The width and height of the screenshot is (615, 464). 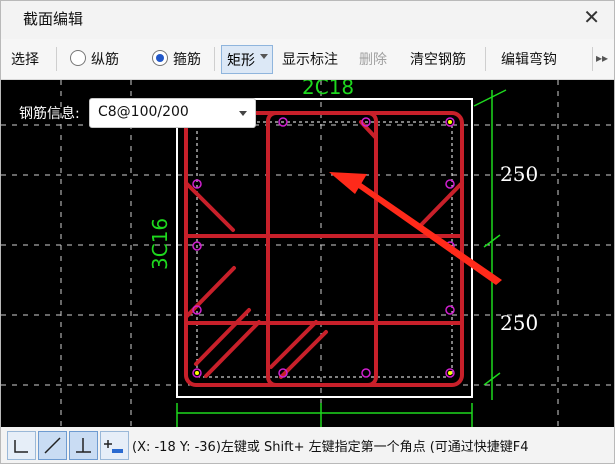 I want to click on stirrup-radio-label: 箍筋, so click(x=187, y=59).